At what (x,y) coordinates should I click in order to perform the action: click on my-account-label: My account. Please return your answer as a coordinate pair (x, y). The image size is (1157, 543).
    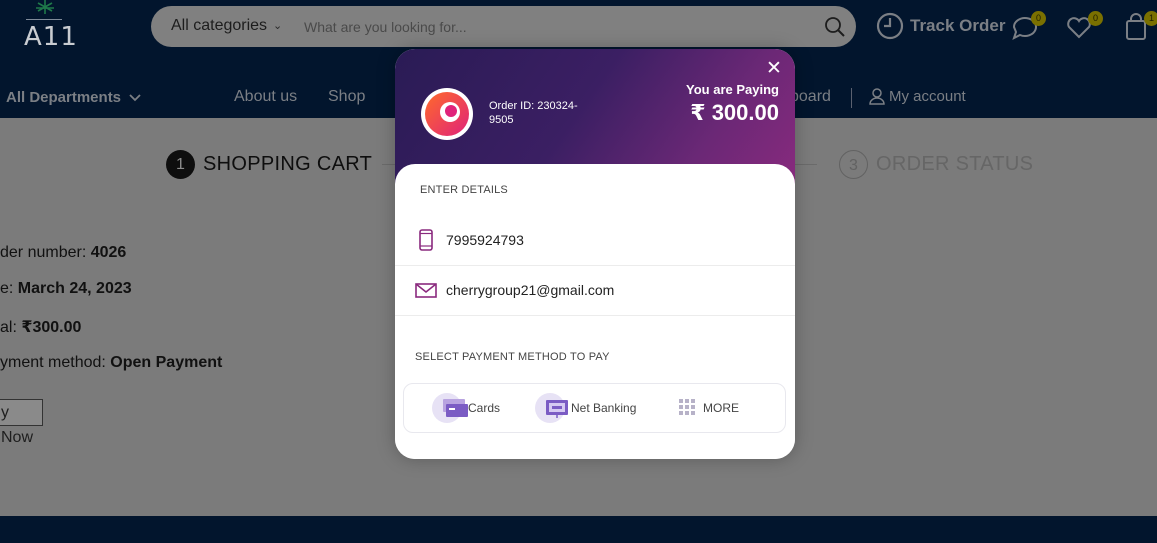
    Looking at the image, I should click on (927, 96).